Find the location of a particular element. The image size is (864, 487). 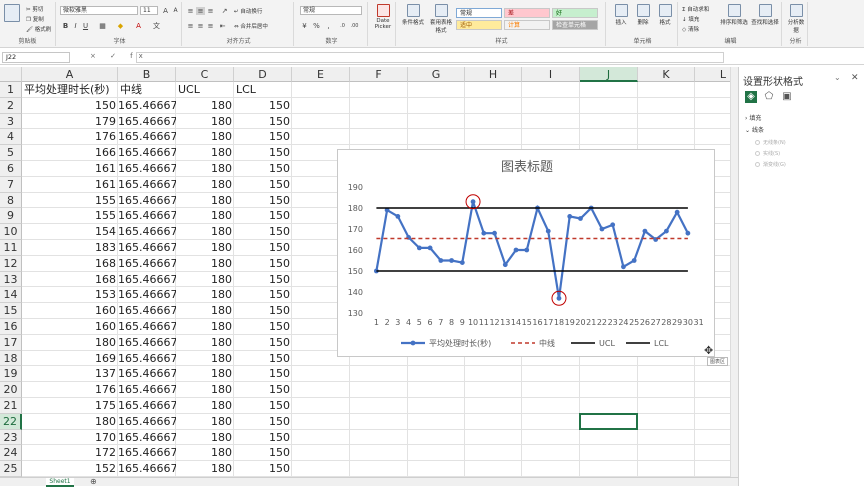

row-header: 11 is located at coordinates (11, 248).